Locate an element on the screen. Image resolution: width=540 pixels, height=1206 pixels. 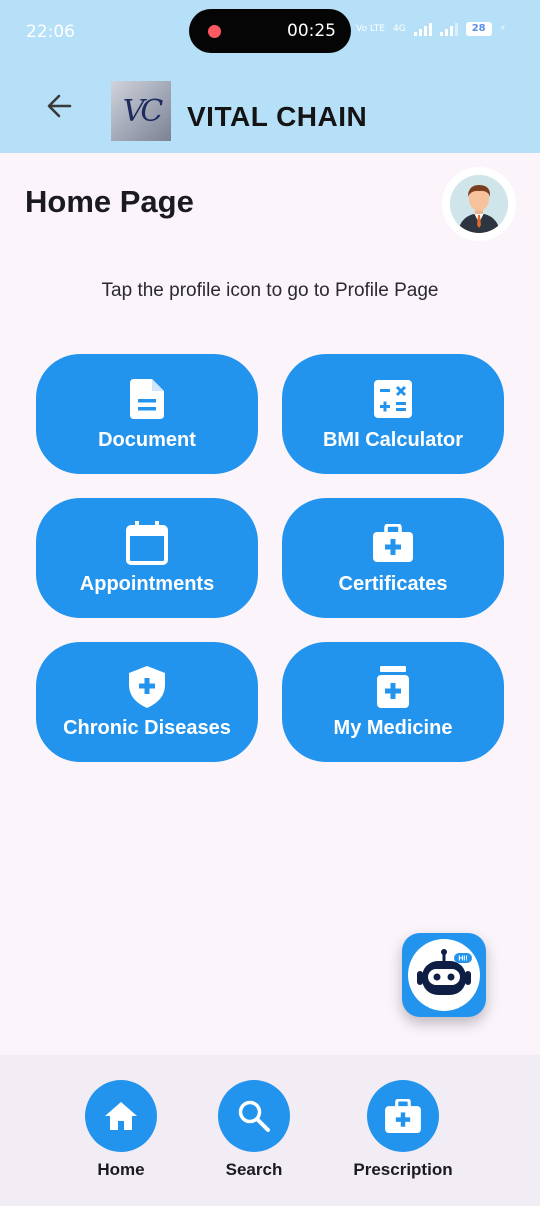
tile-label: BMI Calculator is located at coordinates (393, 439).